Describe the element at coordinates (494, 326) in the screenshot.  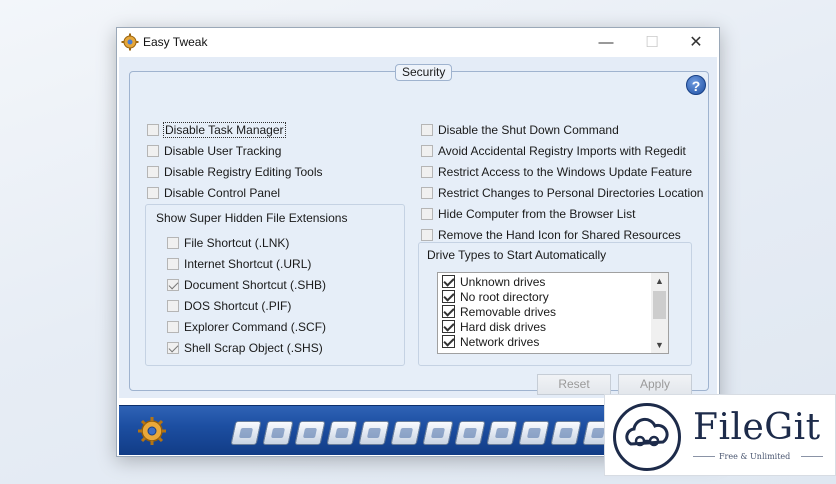
I see `list-item: Hard disk drives` at that location.